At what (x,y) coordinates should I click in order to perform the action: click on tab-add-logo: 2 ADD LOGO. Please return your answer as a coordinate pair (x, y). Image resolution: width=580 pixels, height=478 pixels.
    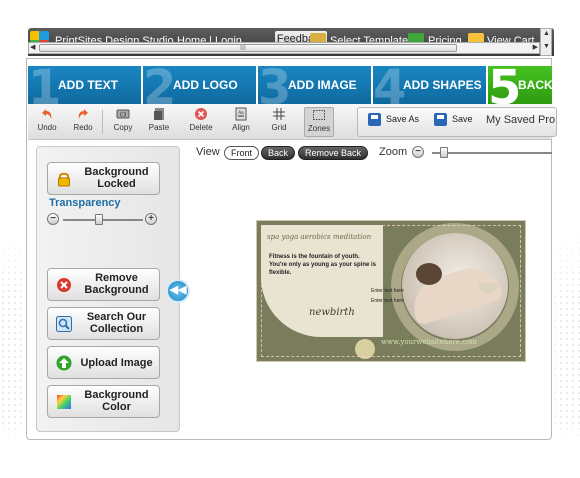
    Looking at the image, I should click on (200, 85).